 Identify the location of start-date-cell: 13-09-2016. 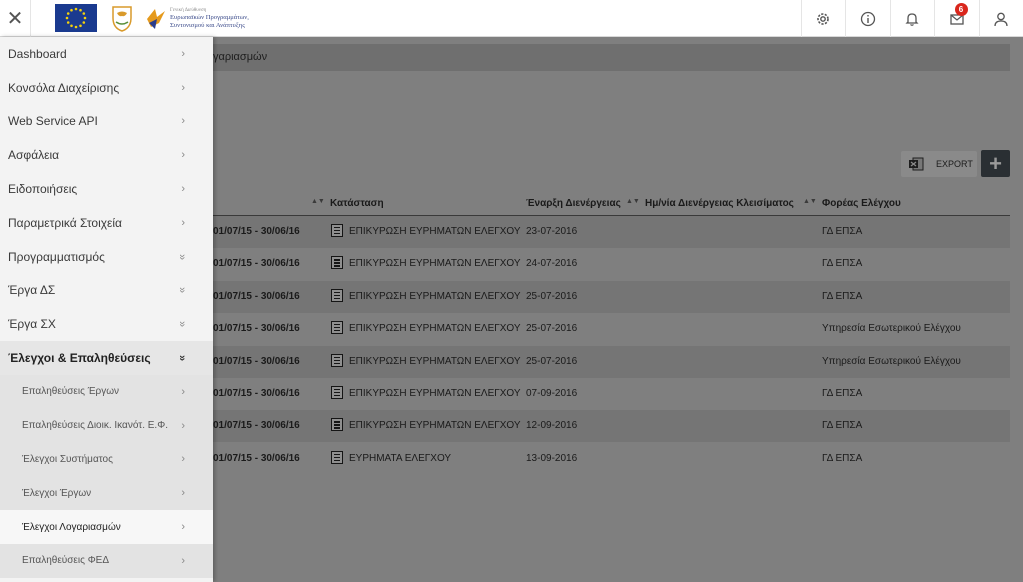
(552, 458).